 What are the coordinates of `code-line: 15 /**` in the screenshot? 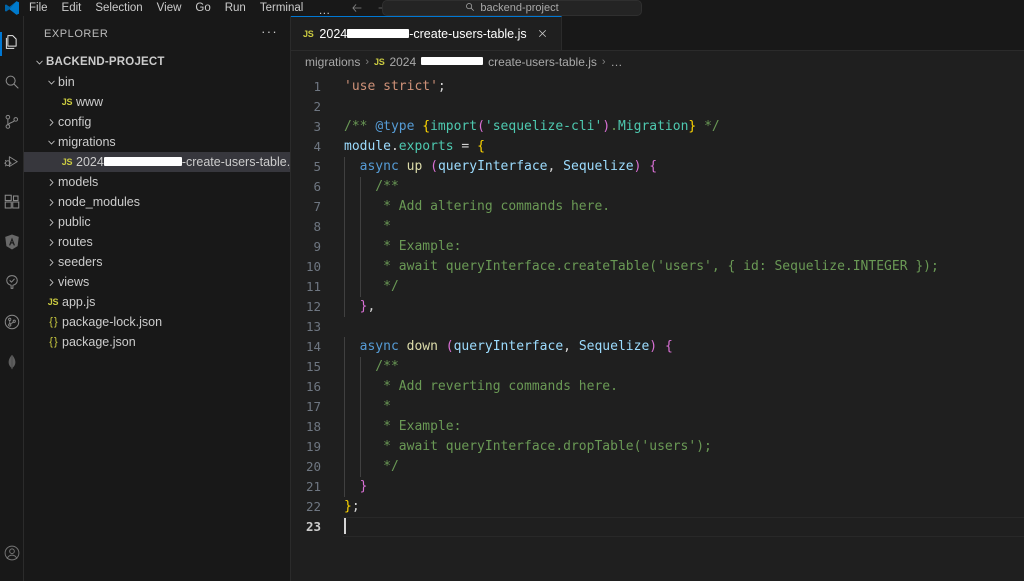 It's located at (657, 367).